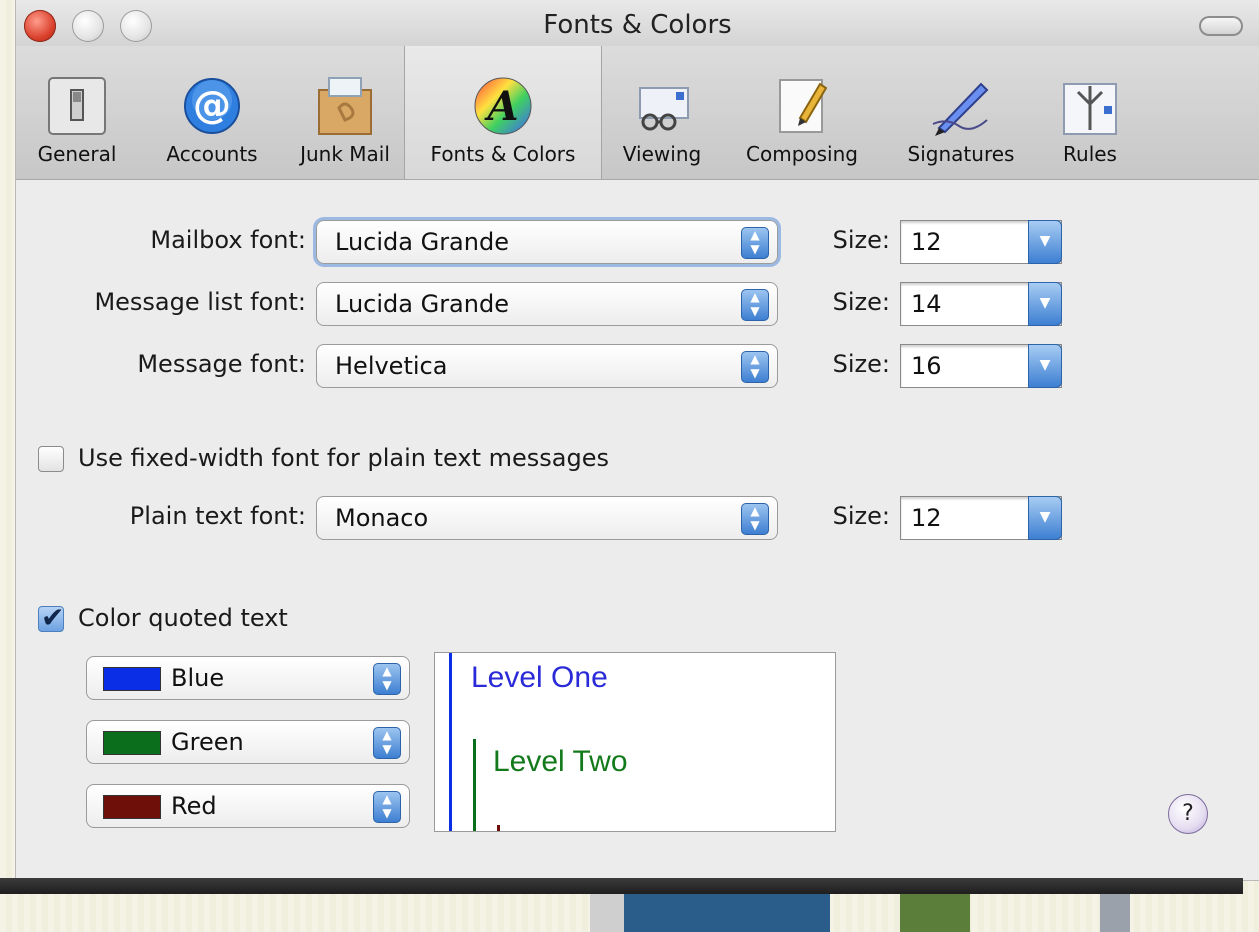 Image resolution: width=1259 pixels, height=932 pixels. What do you see at coordinates (345, 154) in the screenshot?
I see `tab-junk-mail-label: Junk Mail` at bounding box center [345, 154].